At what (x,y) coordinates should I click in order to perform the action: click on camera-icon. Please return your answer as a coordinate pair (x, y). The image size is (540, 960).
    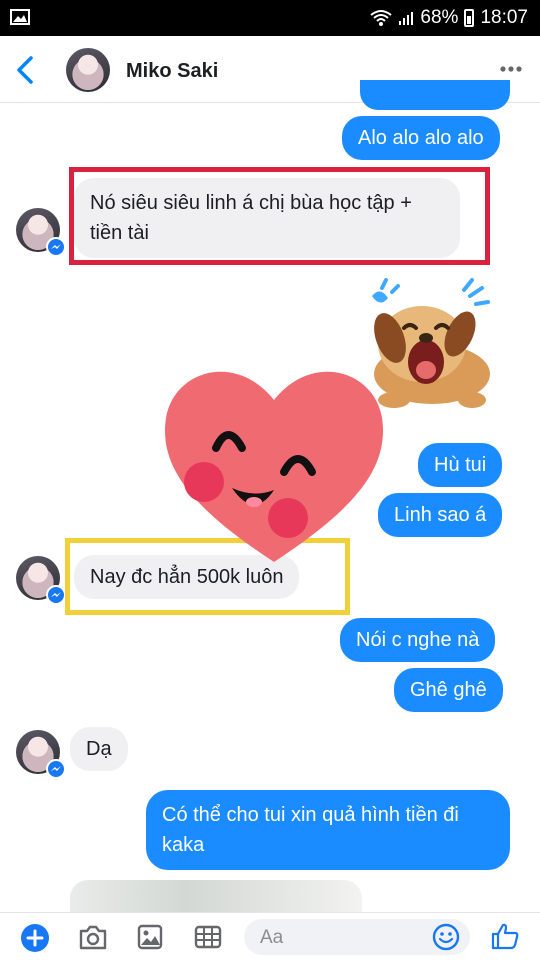
    Looking at the image, I should click on (93, 937).